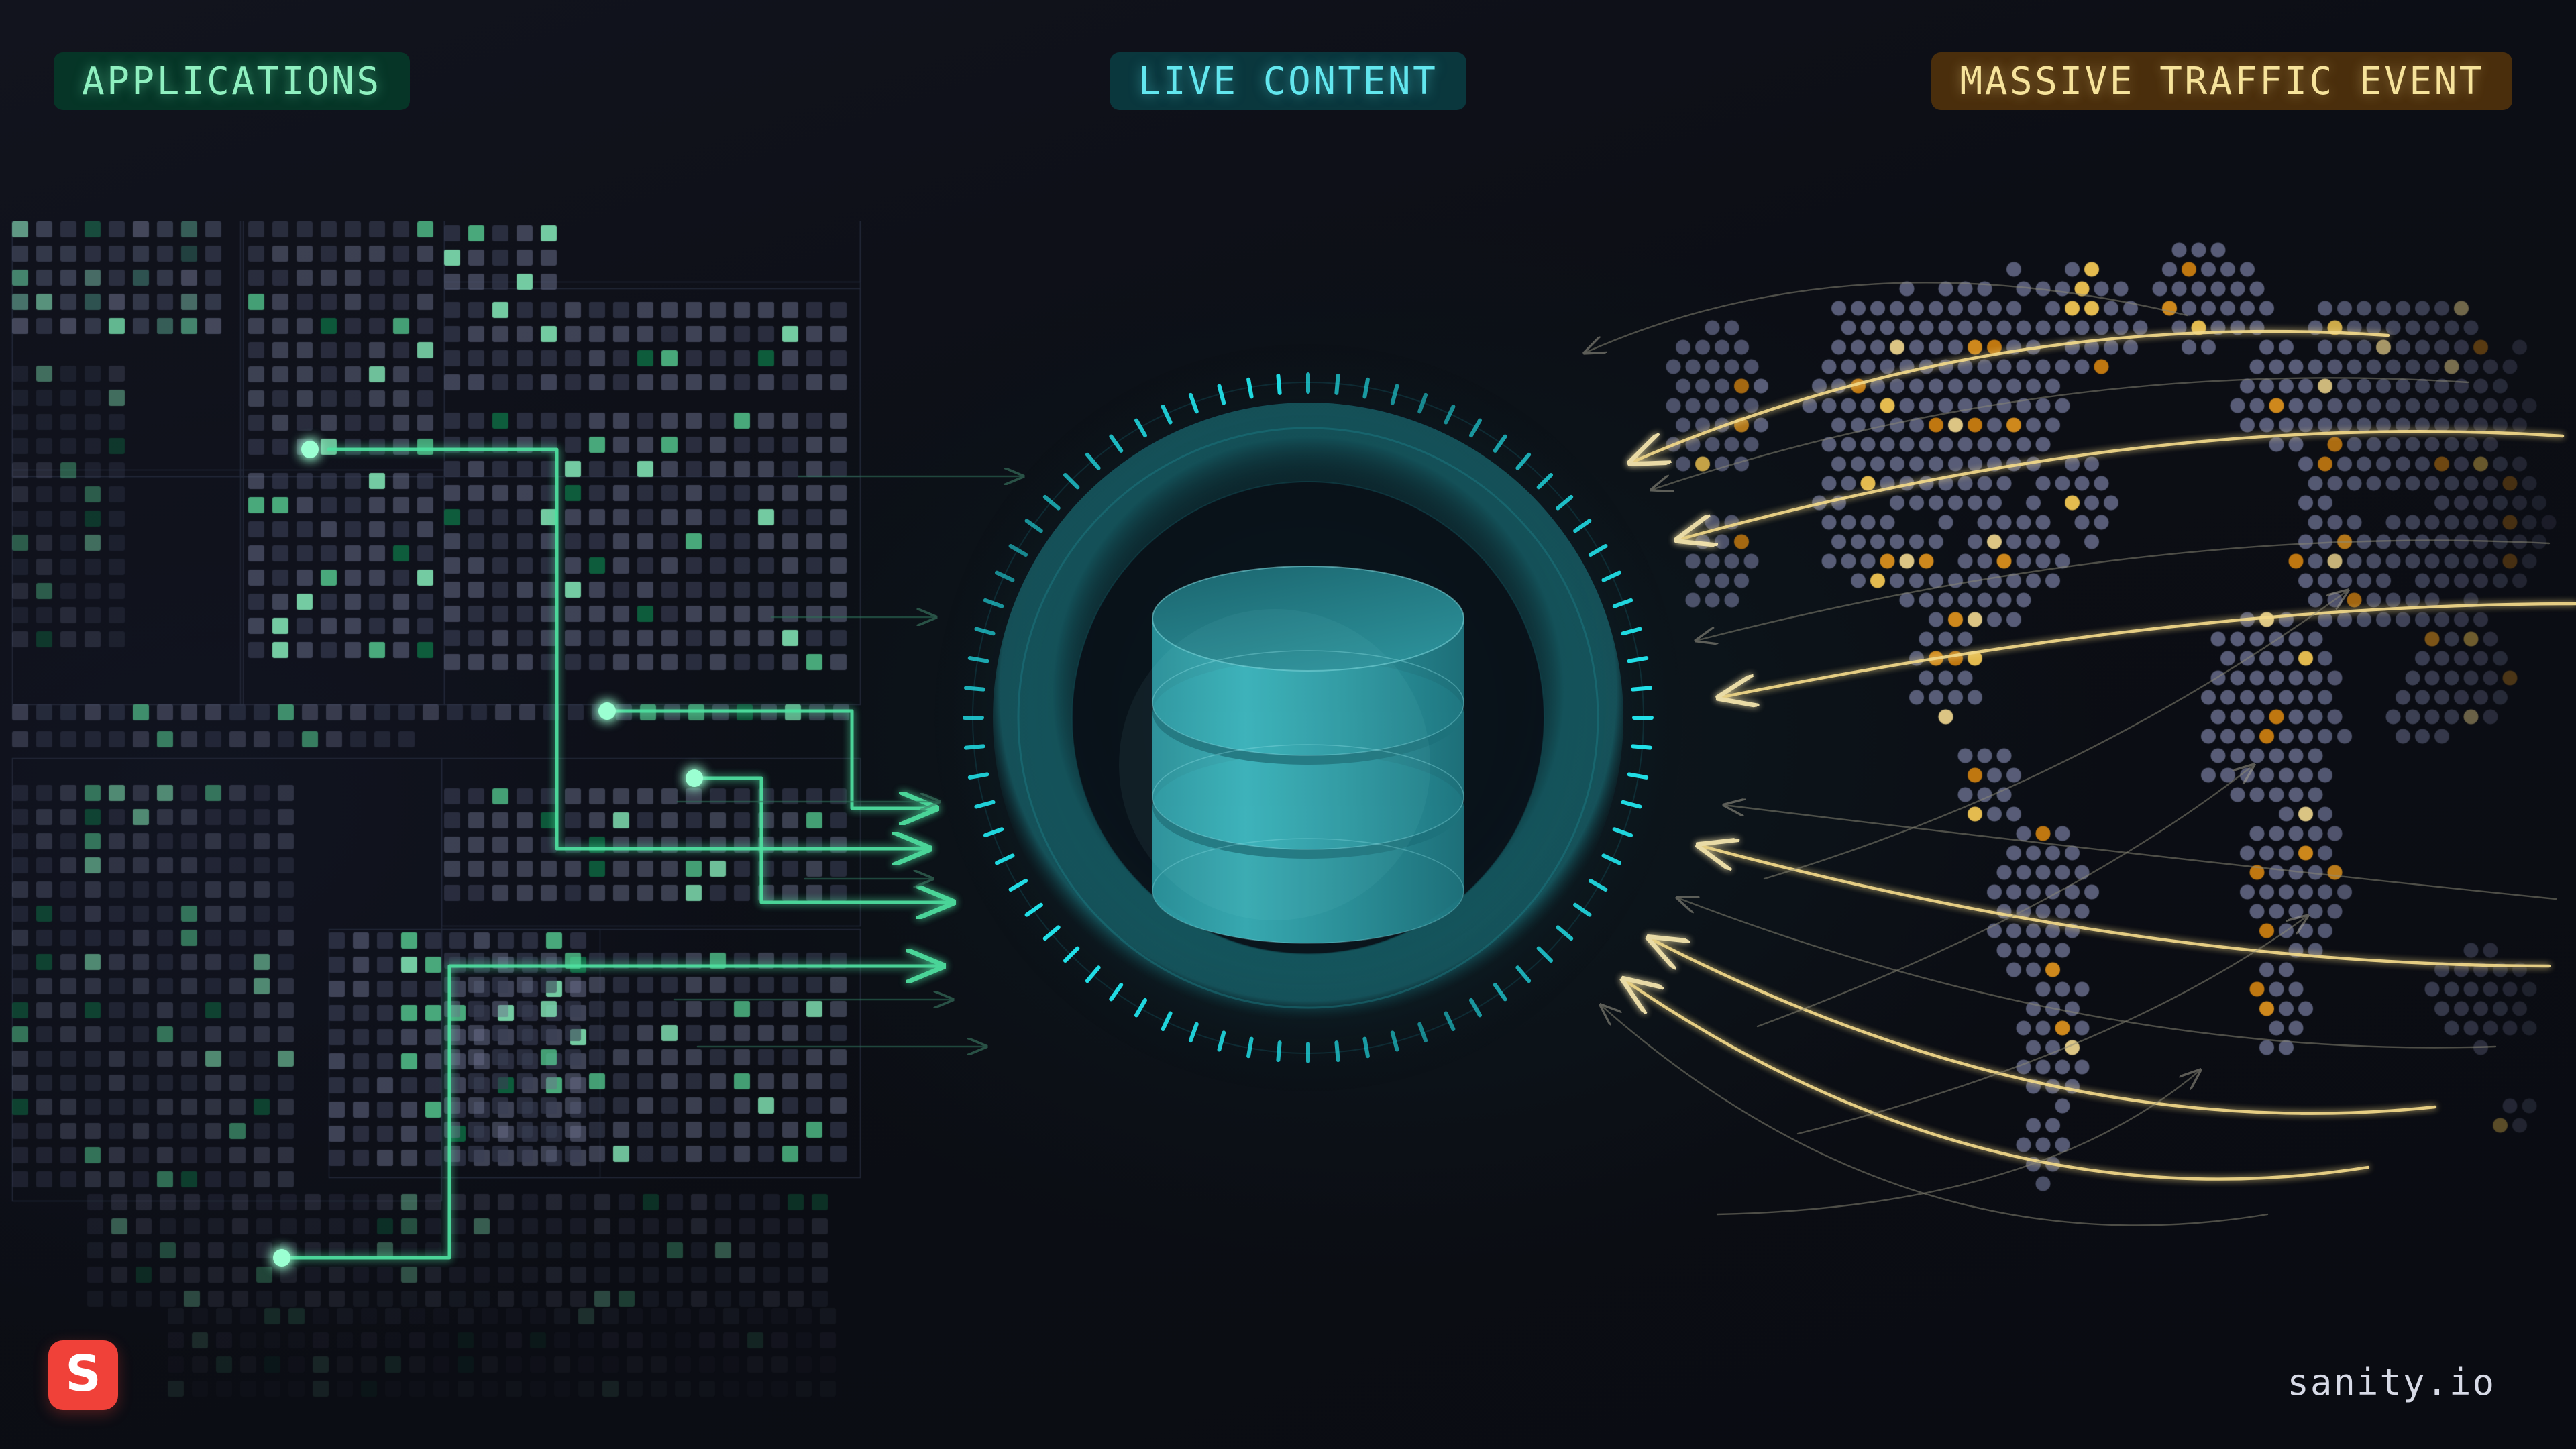 This screenshot has width=2576, height=1449. I want to click on logo-letter: S, so click(83, 1374).